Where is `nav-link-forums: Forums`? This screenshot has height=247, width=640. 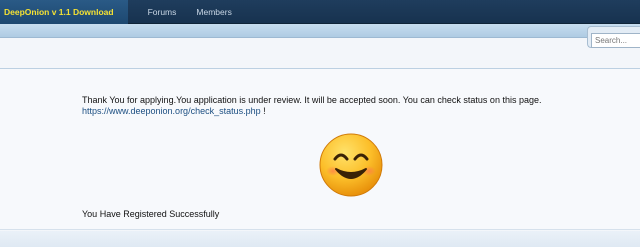
nav-link-forums: Forums is located at coordinates (162, 12).